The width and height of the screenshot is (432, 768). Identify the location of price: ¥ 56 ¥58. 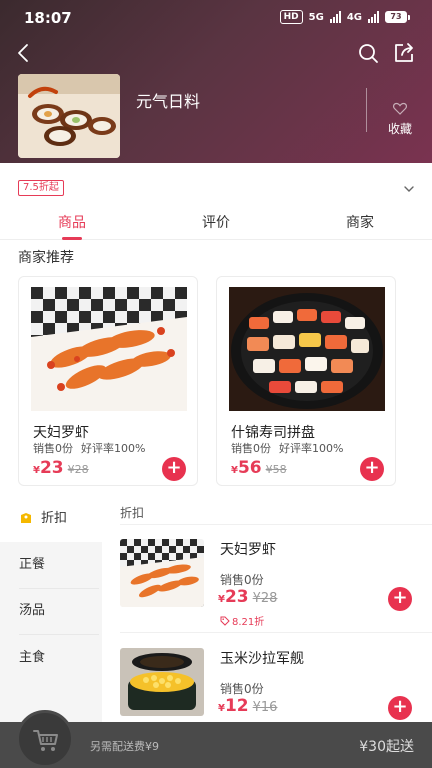
(259, 468).